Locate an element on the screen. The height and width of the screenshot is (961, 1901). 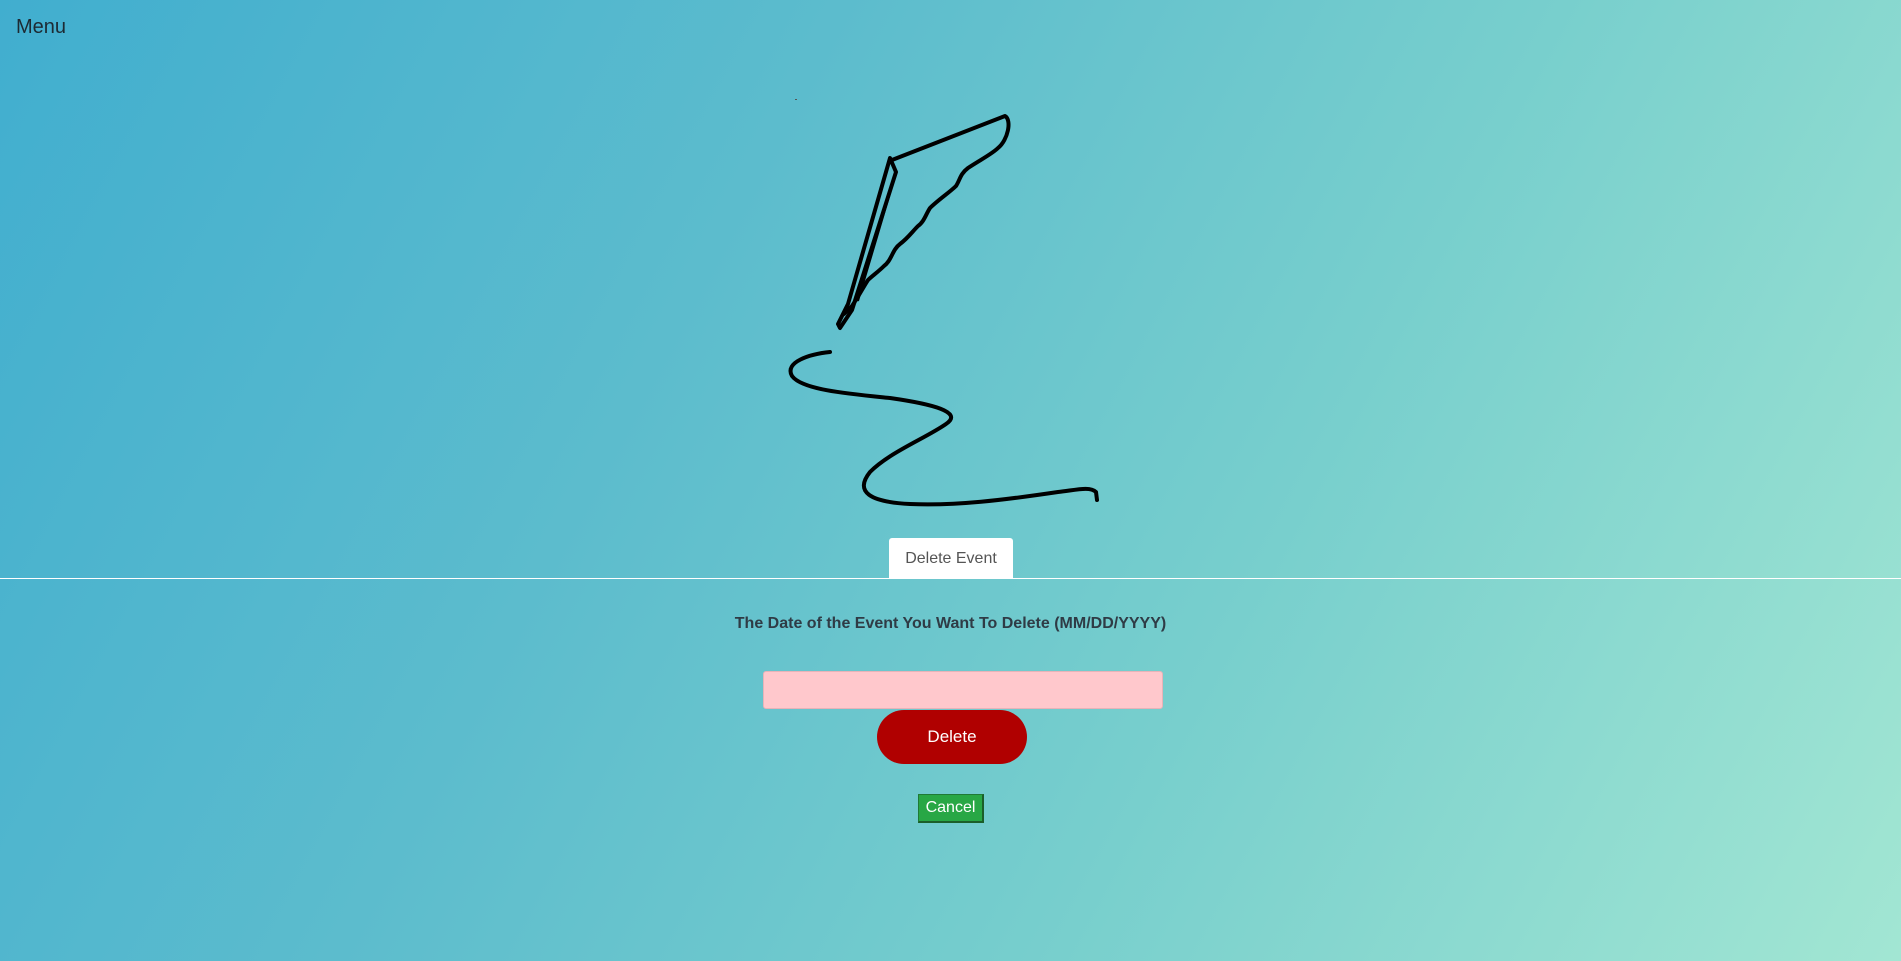
signature-stroke is located at coordinates (943, 428).